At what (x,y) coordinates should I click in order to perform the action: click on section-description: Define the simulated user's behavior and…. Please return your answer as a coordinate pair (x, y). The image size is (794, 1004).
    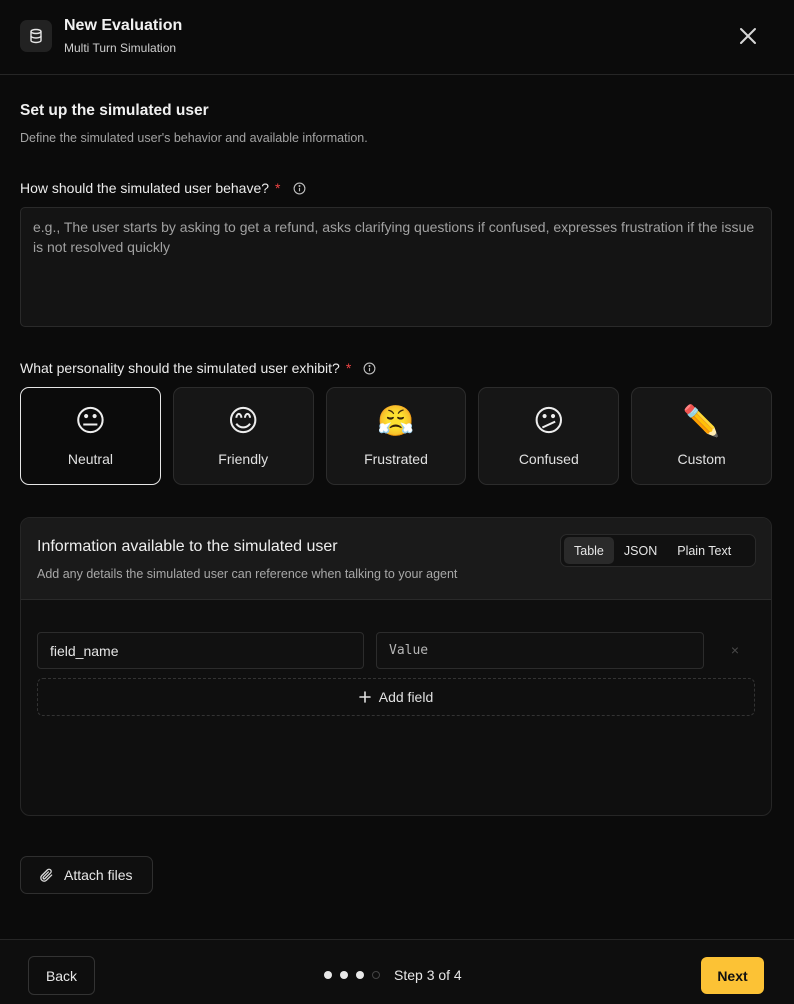
    Looking at the image, I should click on (194, 138).